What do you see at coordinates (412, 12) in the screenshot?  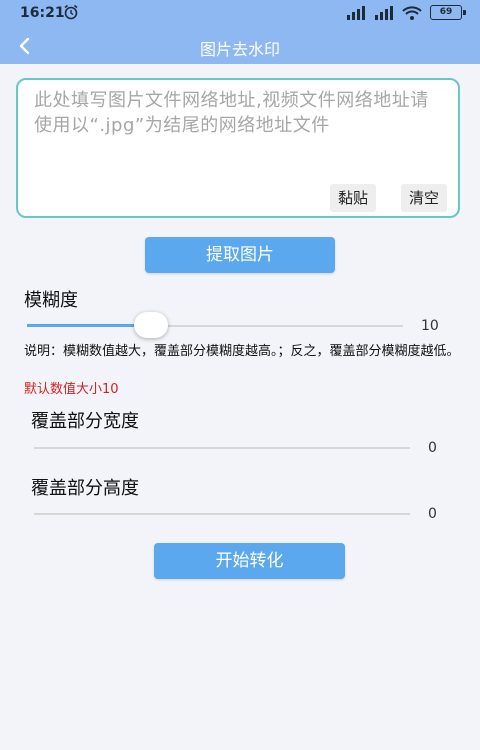 I see `wifi-icon` at bounding box center [412, 12].